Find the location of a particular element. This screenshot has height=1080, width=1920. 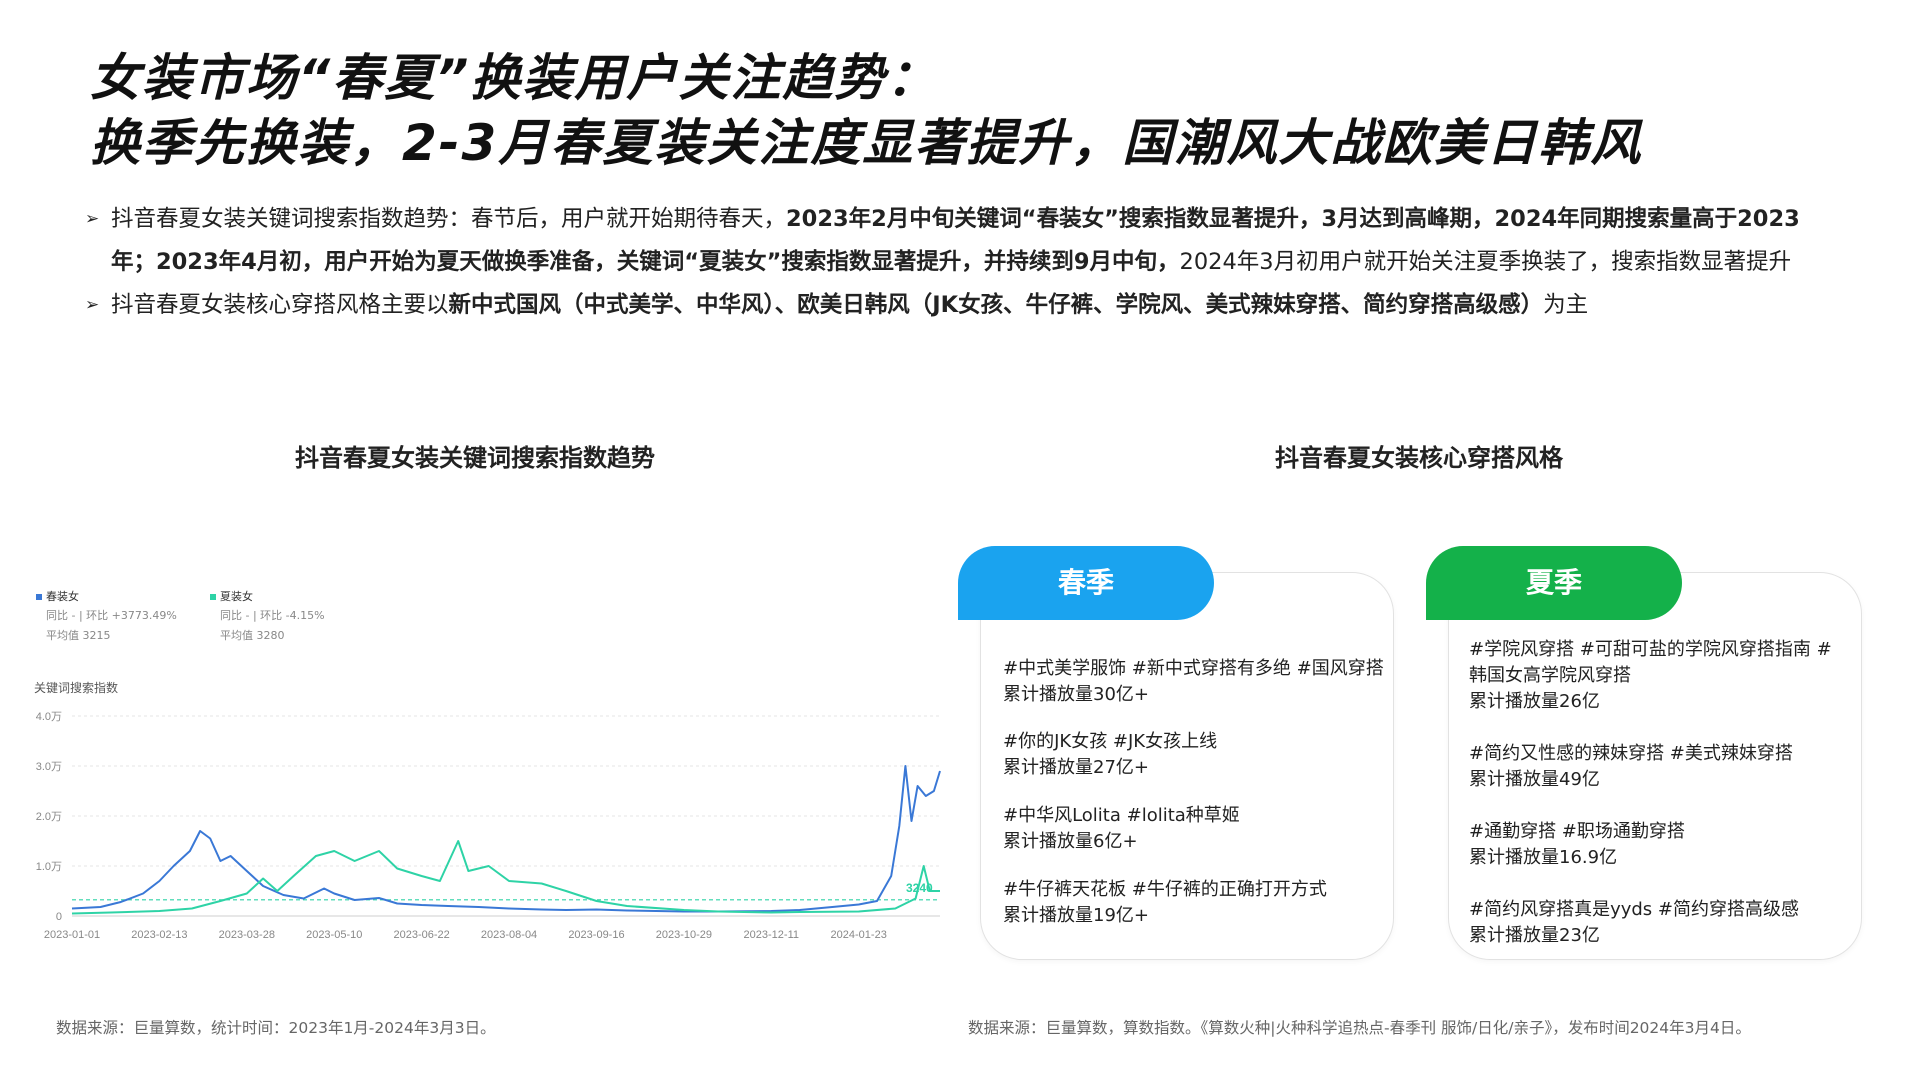

summer-entry-1-tags: #学院风穿搭 #可甜可盐的学院风穿搭指南 #韩国女高学院风穿搭 is located at coordinates (1650, 662).